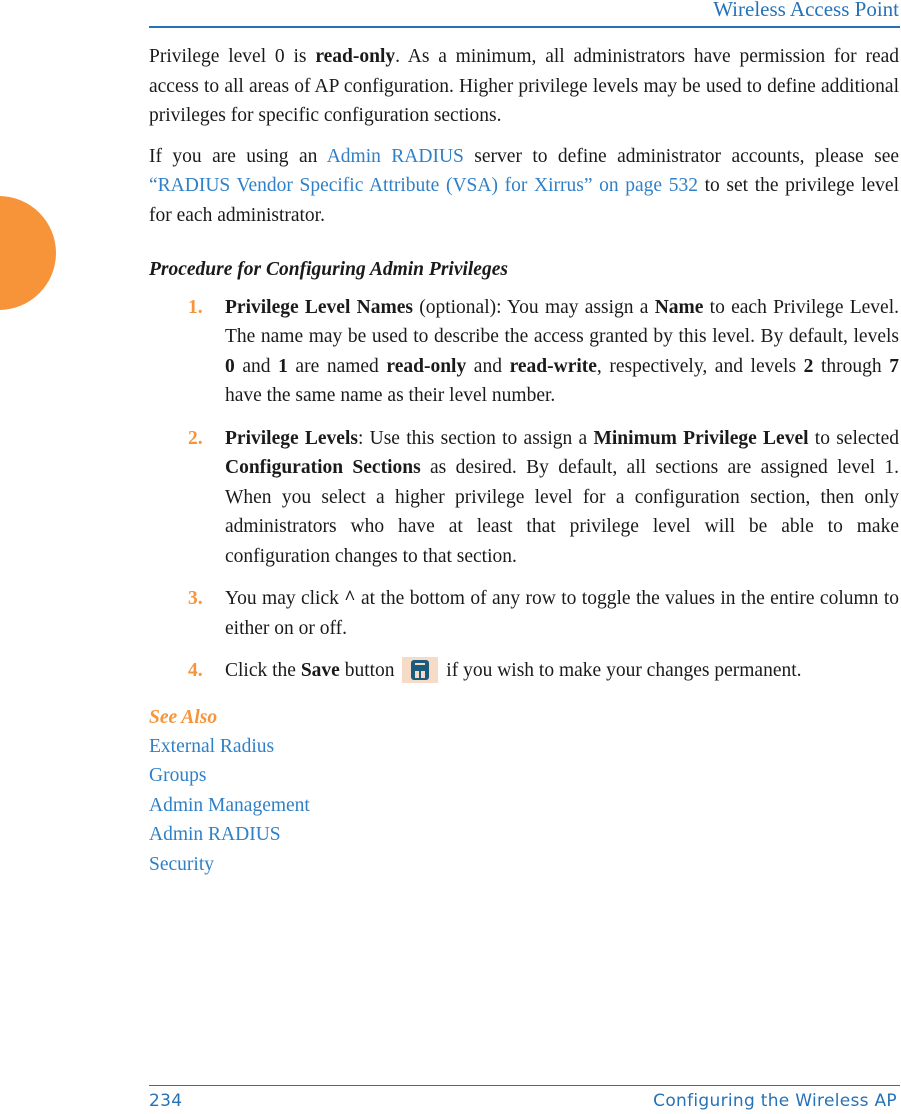  I want to click on footer-rule, so click(524, 1085).